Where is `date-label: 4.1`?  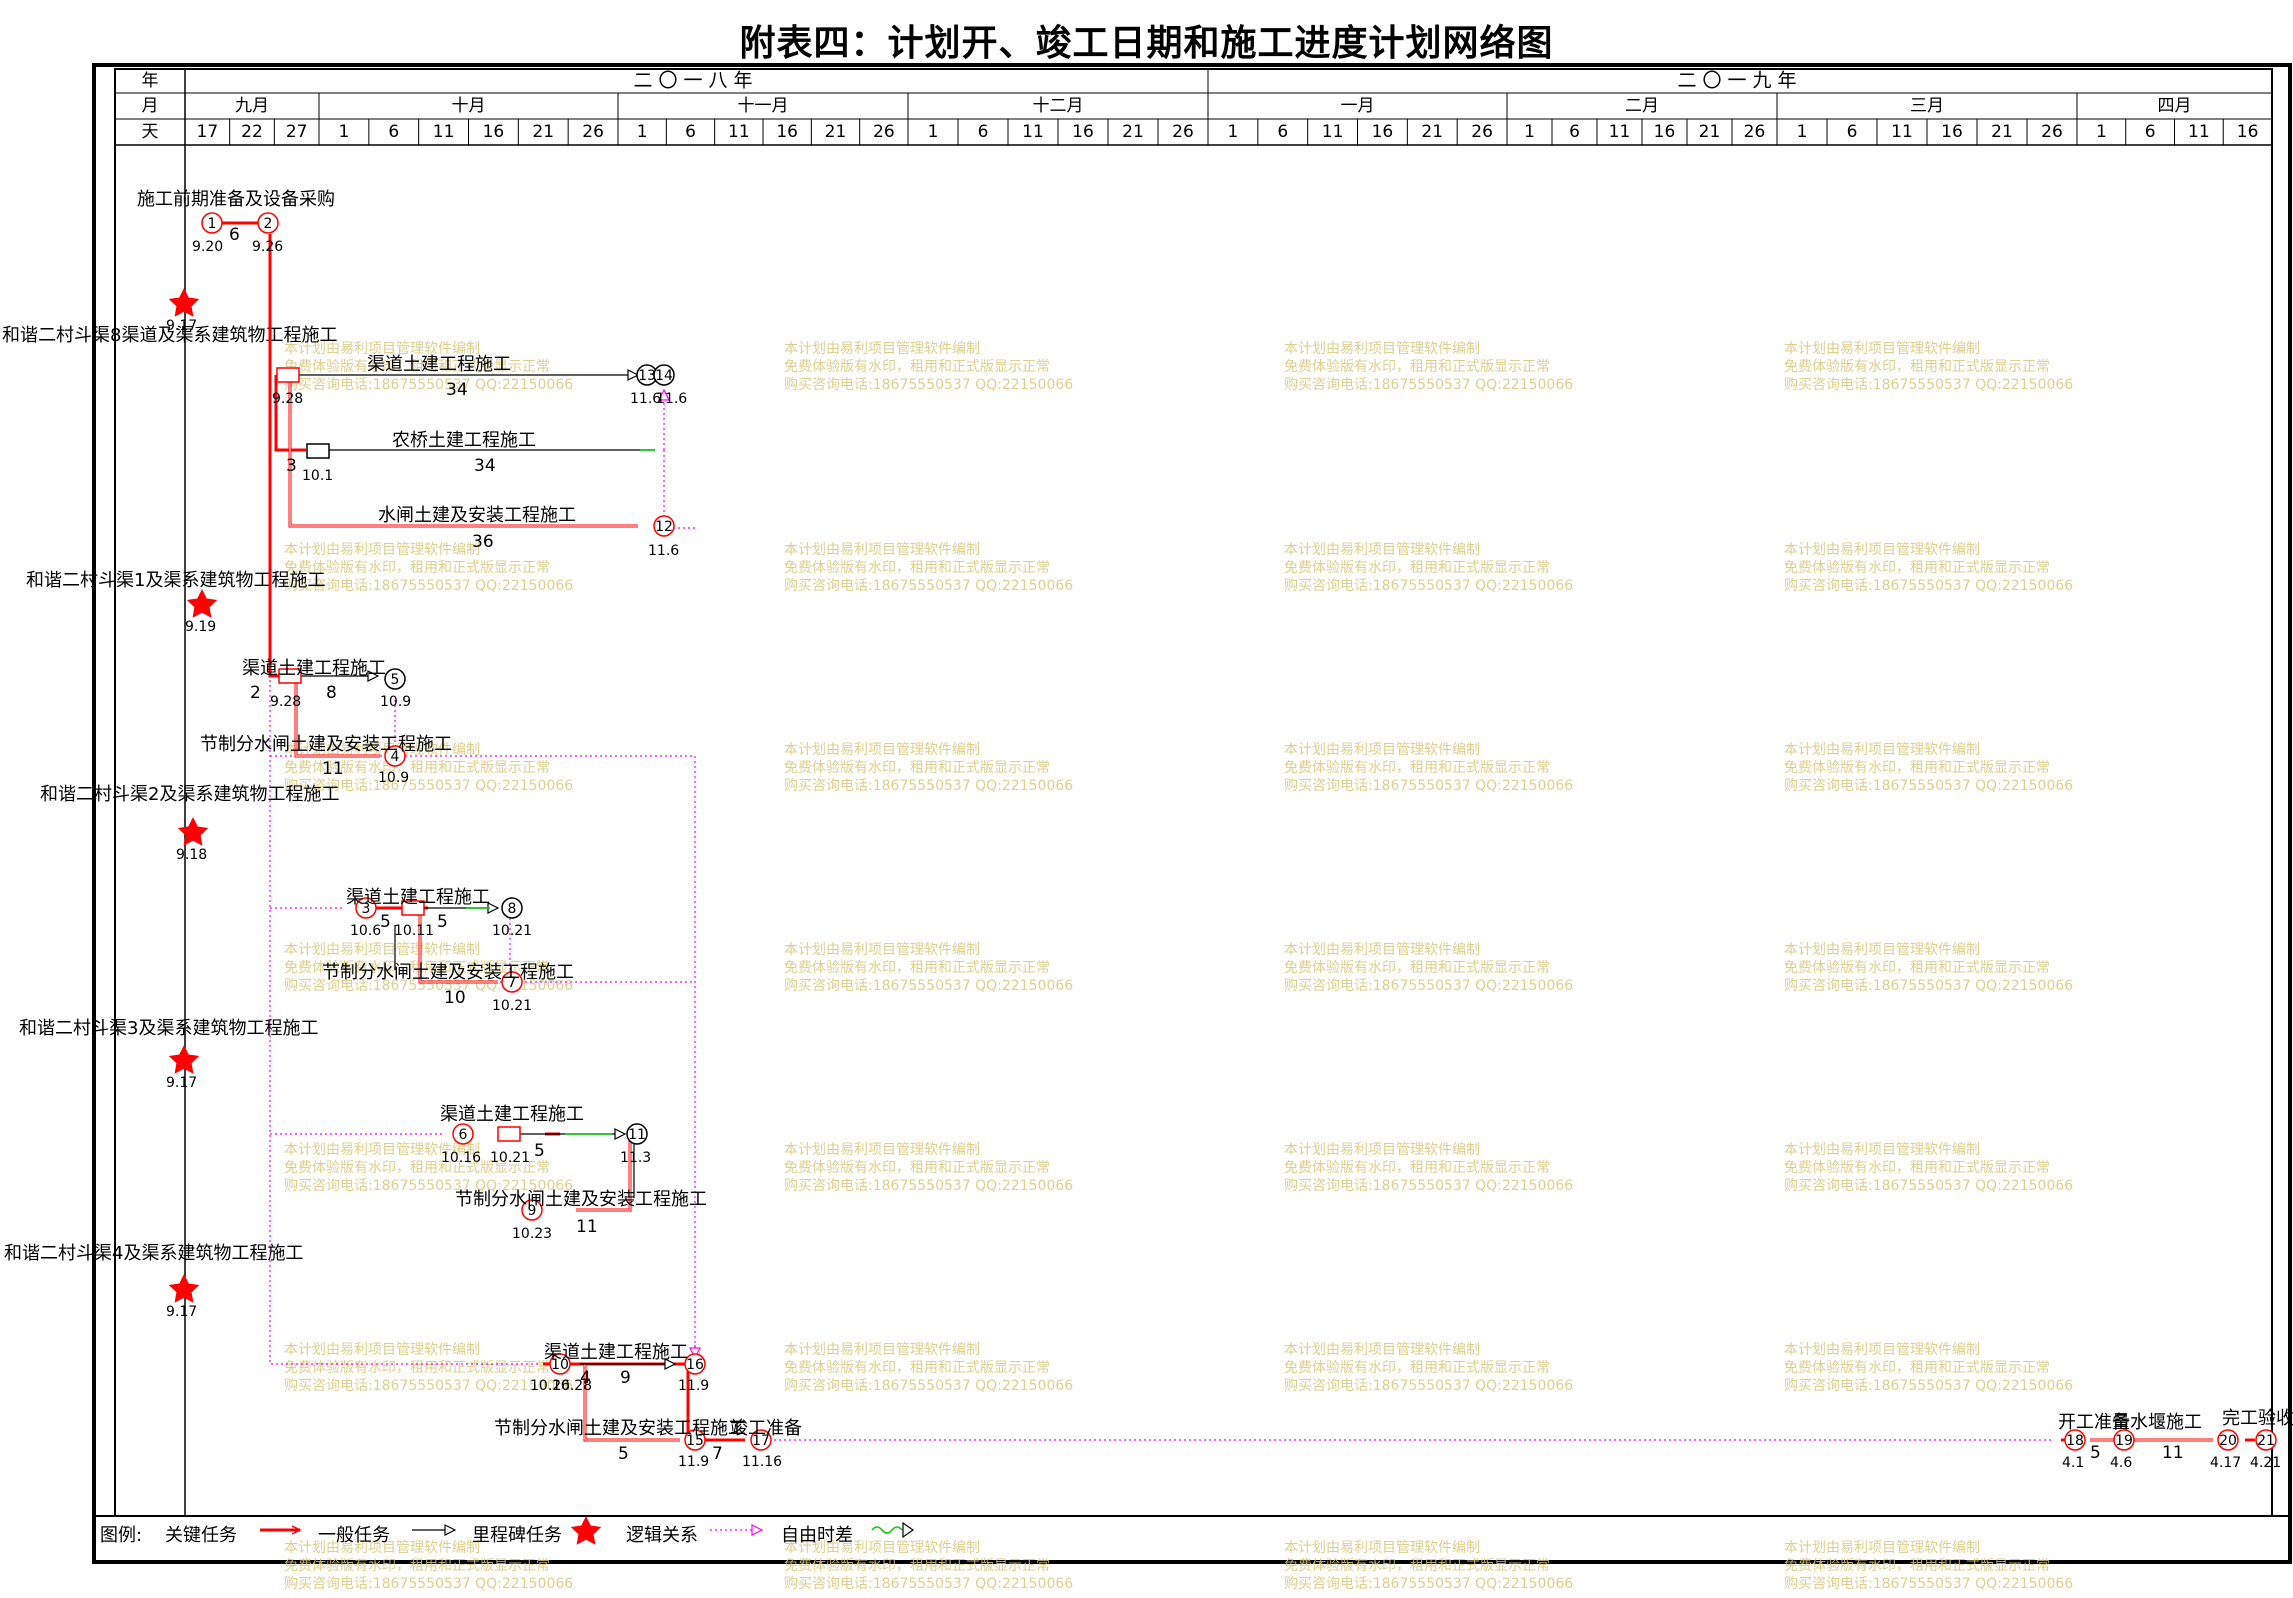
date-label: 4.1 is located at coordinates (2073, 1463).